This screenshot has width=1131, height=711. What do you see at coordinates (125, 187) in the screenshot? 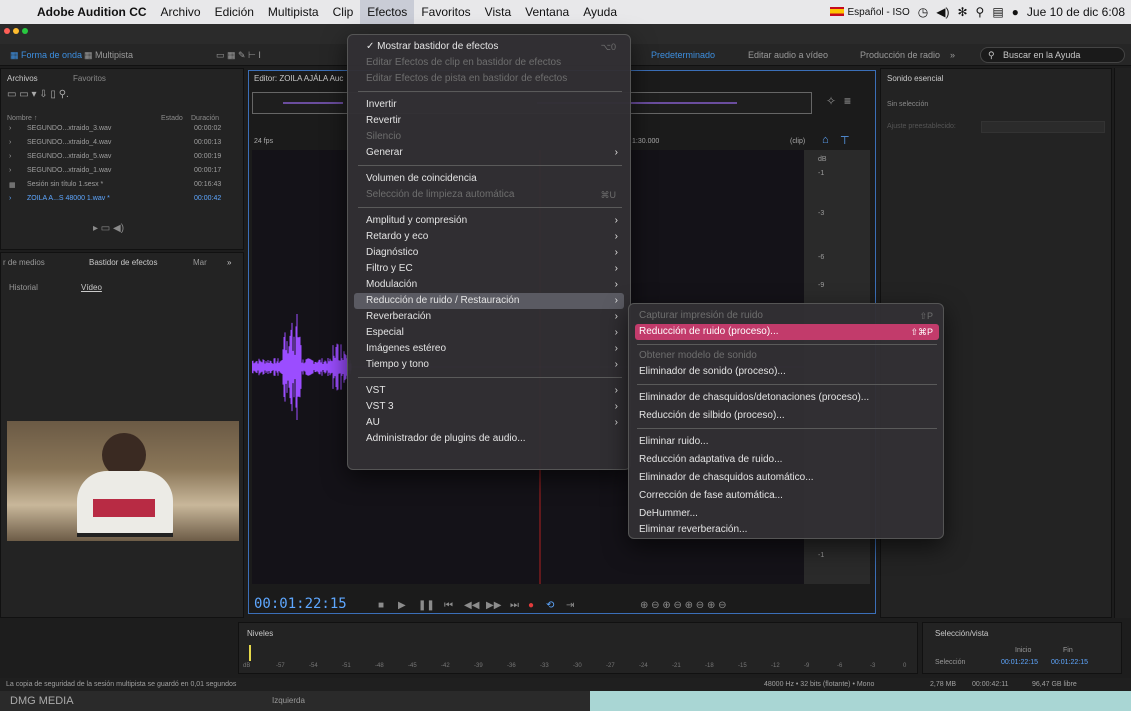
I see `file-row: ▦ Sesión sin título 1.sesx * 00:16:43` at bounding box center [125, 187].